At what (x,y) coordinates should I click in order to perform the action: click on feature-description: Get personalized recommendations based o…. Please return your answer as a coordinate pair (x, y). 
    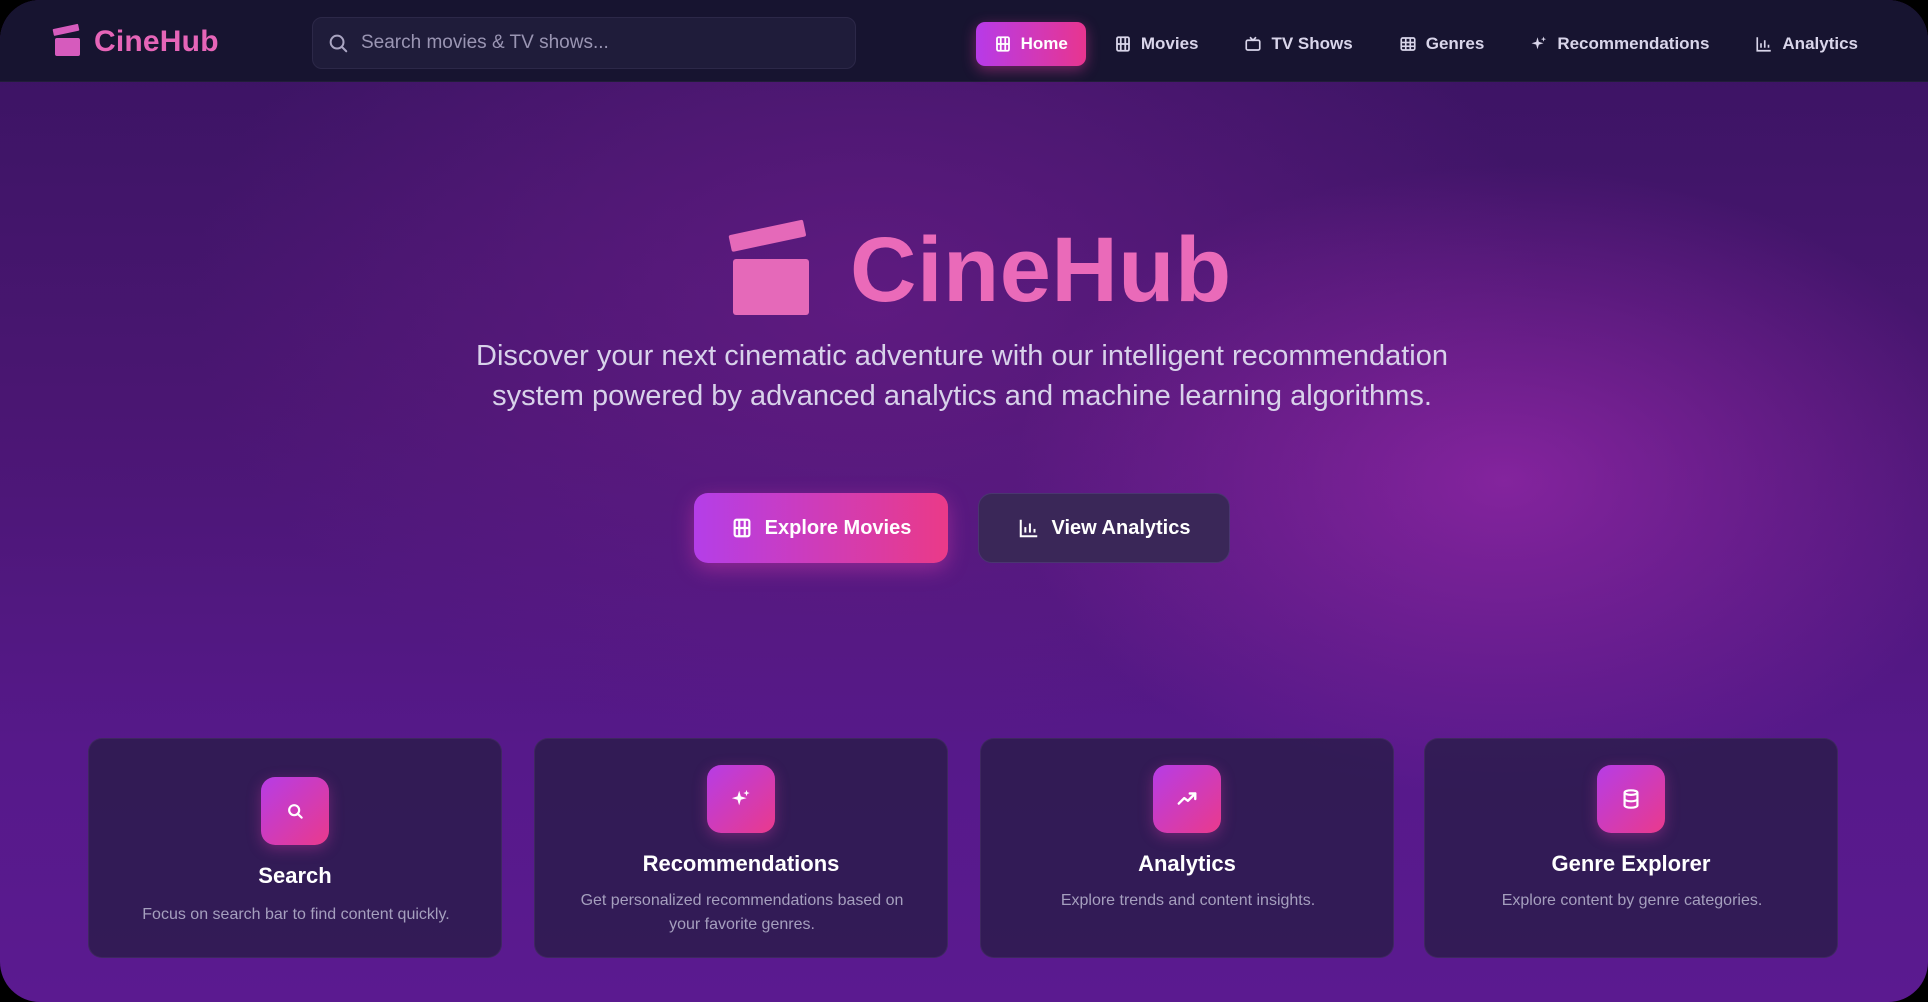
    Looking at the image, I should click on (742, 912).